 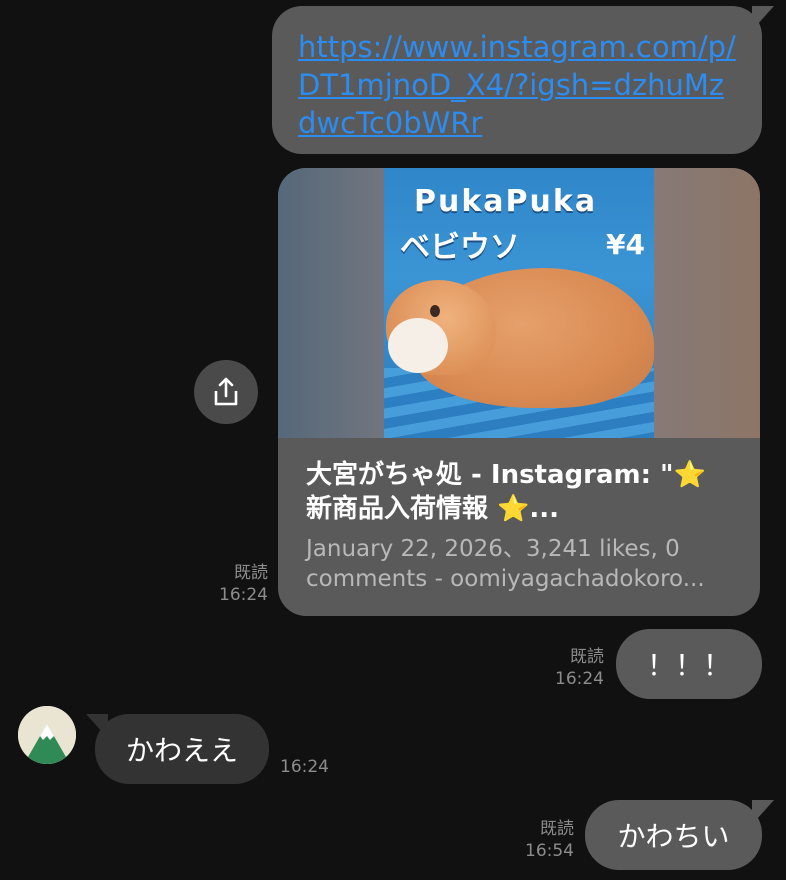 I want to click on otter-muzzle, so click(x=418, y=345).